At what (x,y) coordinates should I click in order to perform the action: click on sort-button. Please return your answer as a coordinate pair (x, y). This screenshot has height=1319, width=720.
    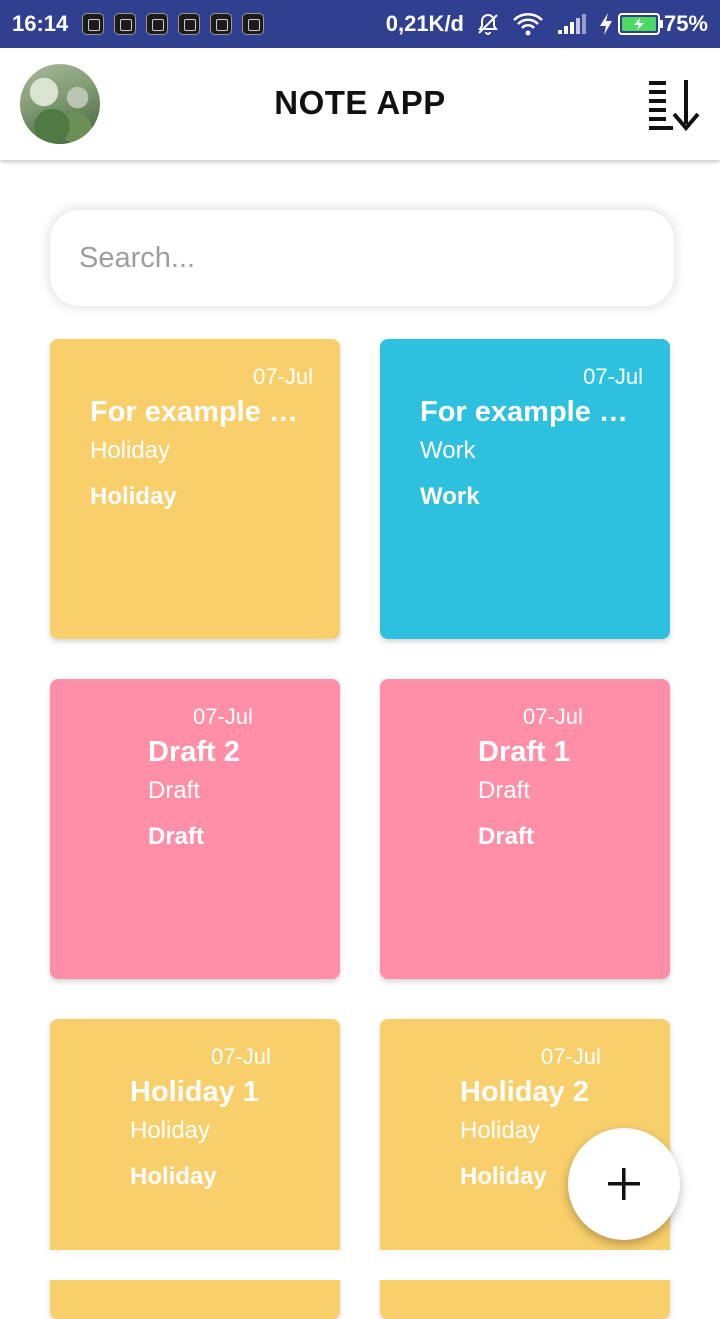
    Looking at the image, I should click on (674, 104).